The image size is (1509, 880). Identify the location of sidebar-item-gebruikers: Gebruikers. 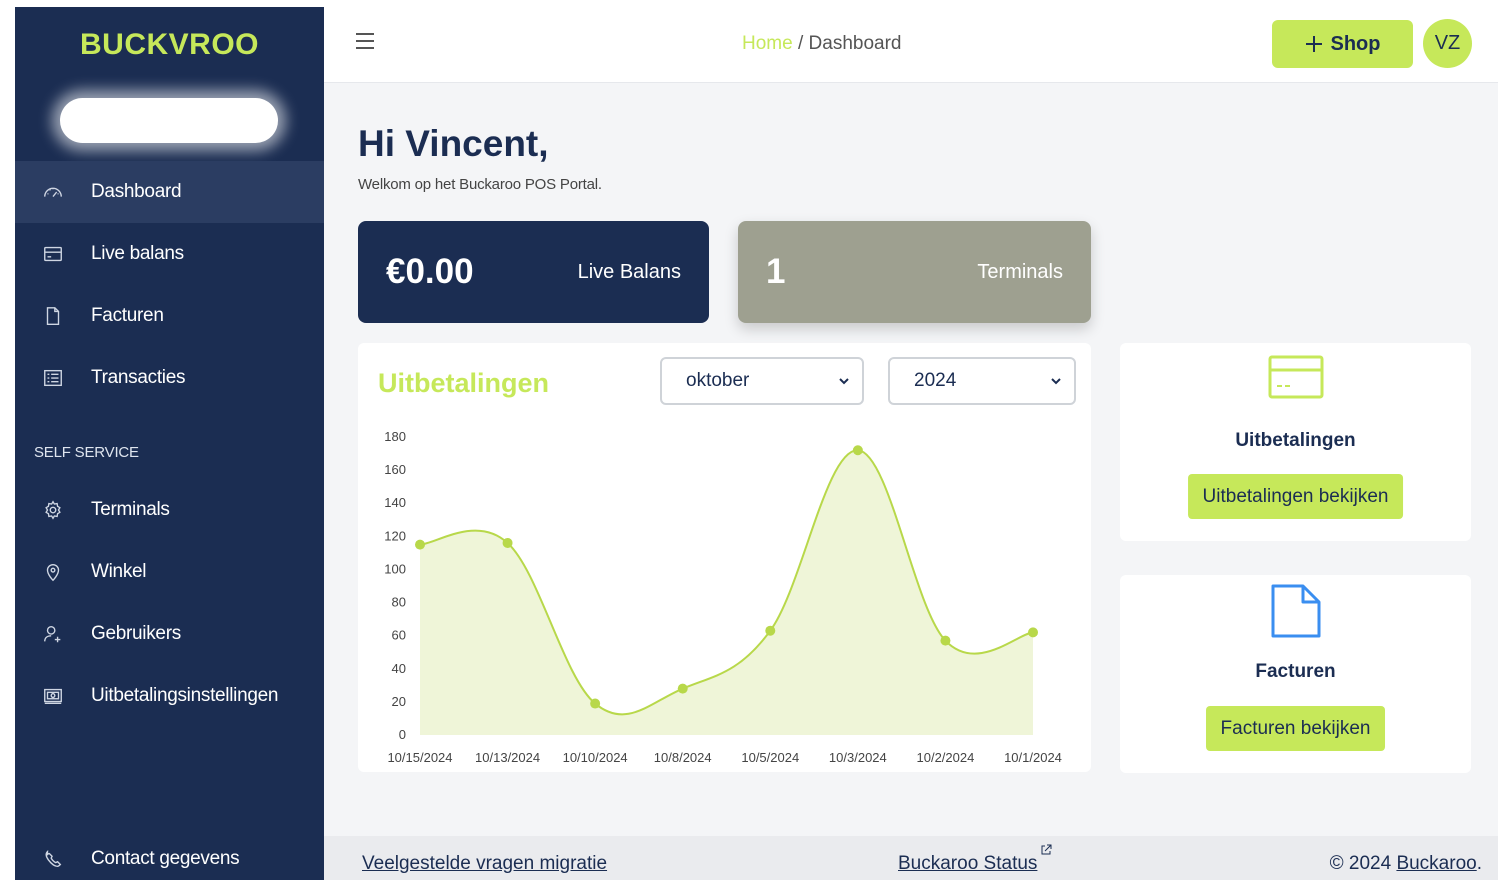
(169, 634).